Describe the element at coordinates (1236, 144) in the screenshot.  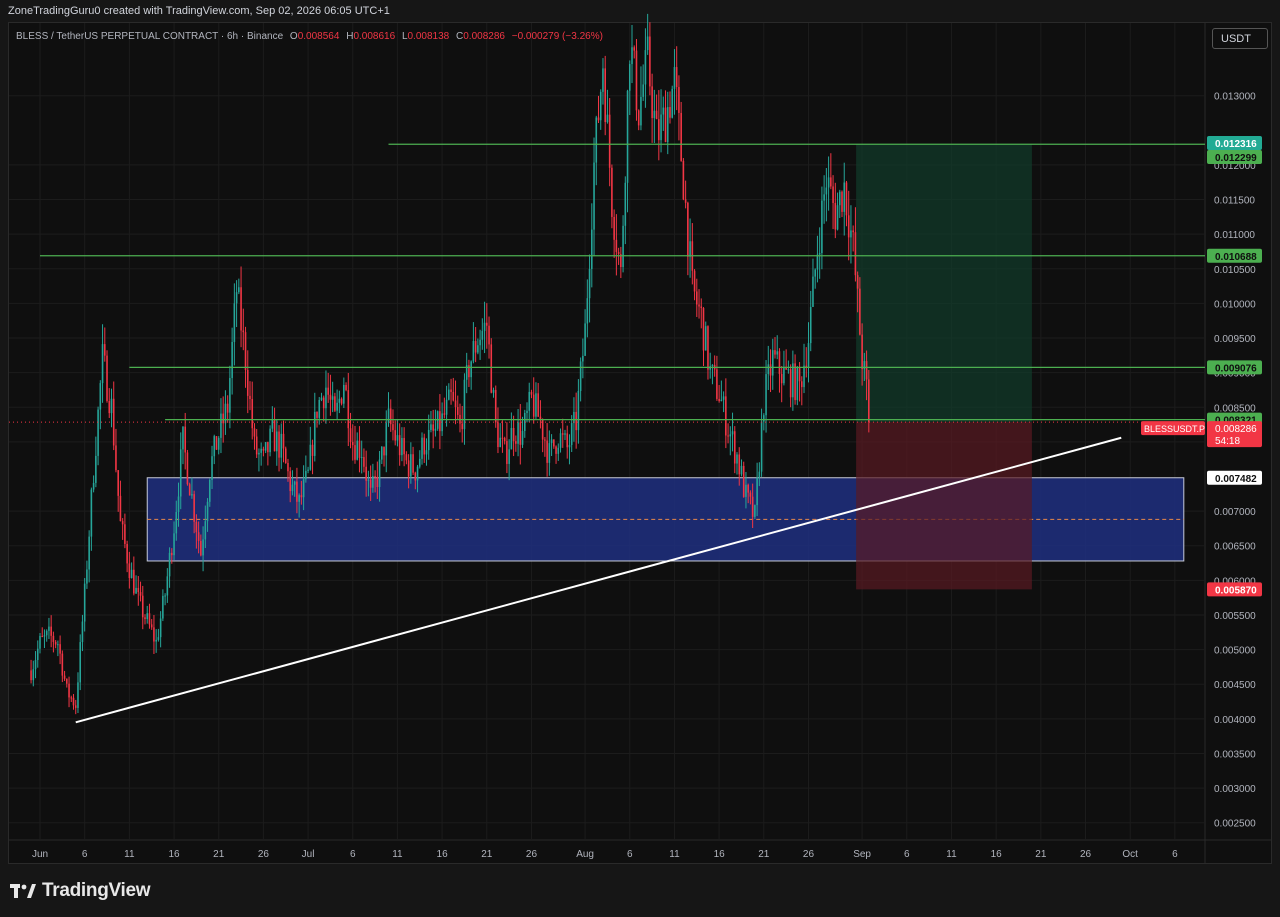
I see `price-label-text: 0.012316` at that location.